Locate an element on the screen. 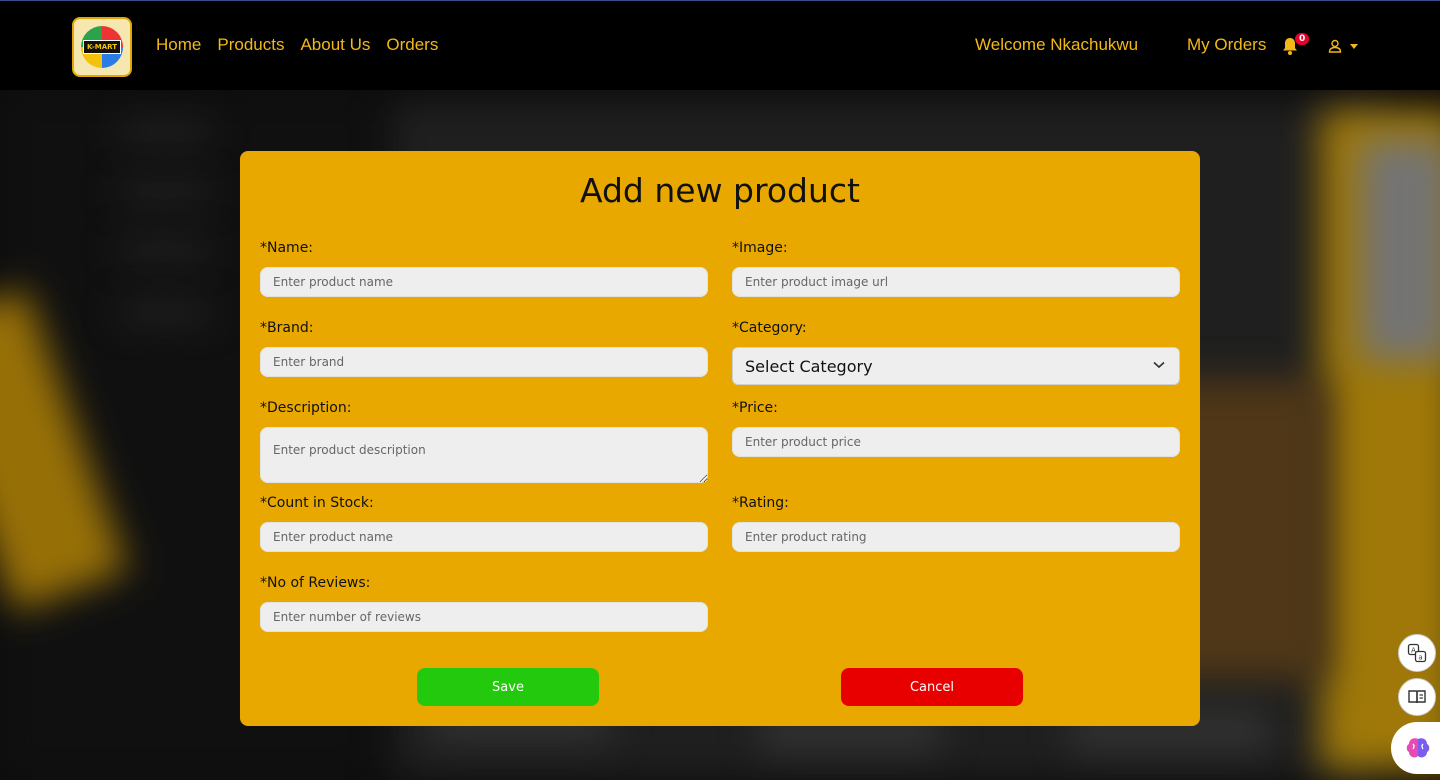  brand-input is located at coordinates (484, 362).